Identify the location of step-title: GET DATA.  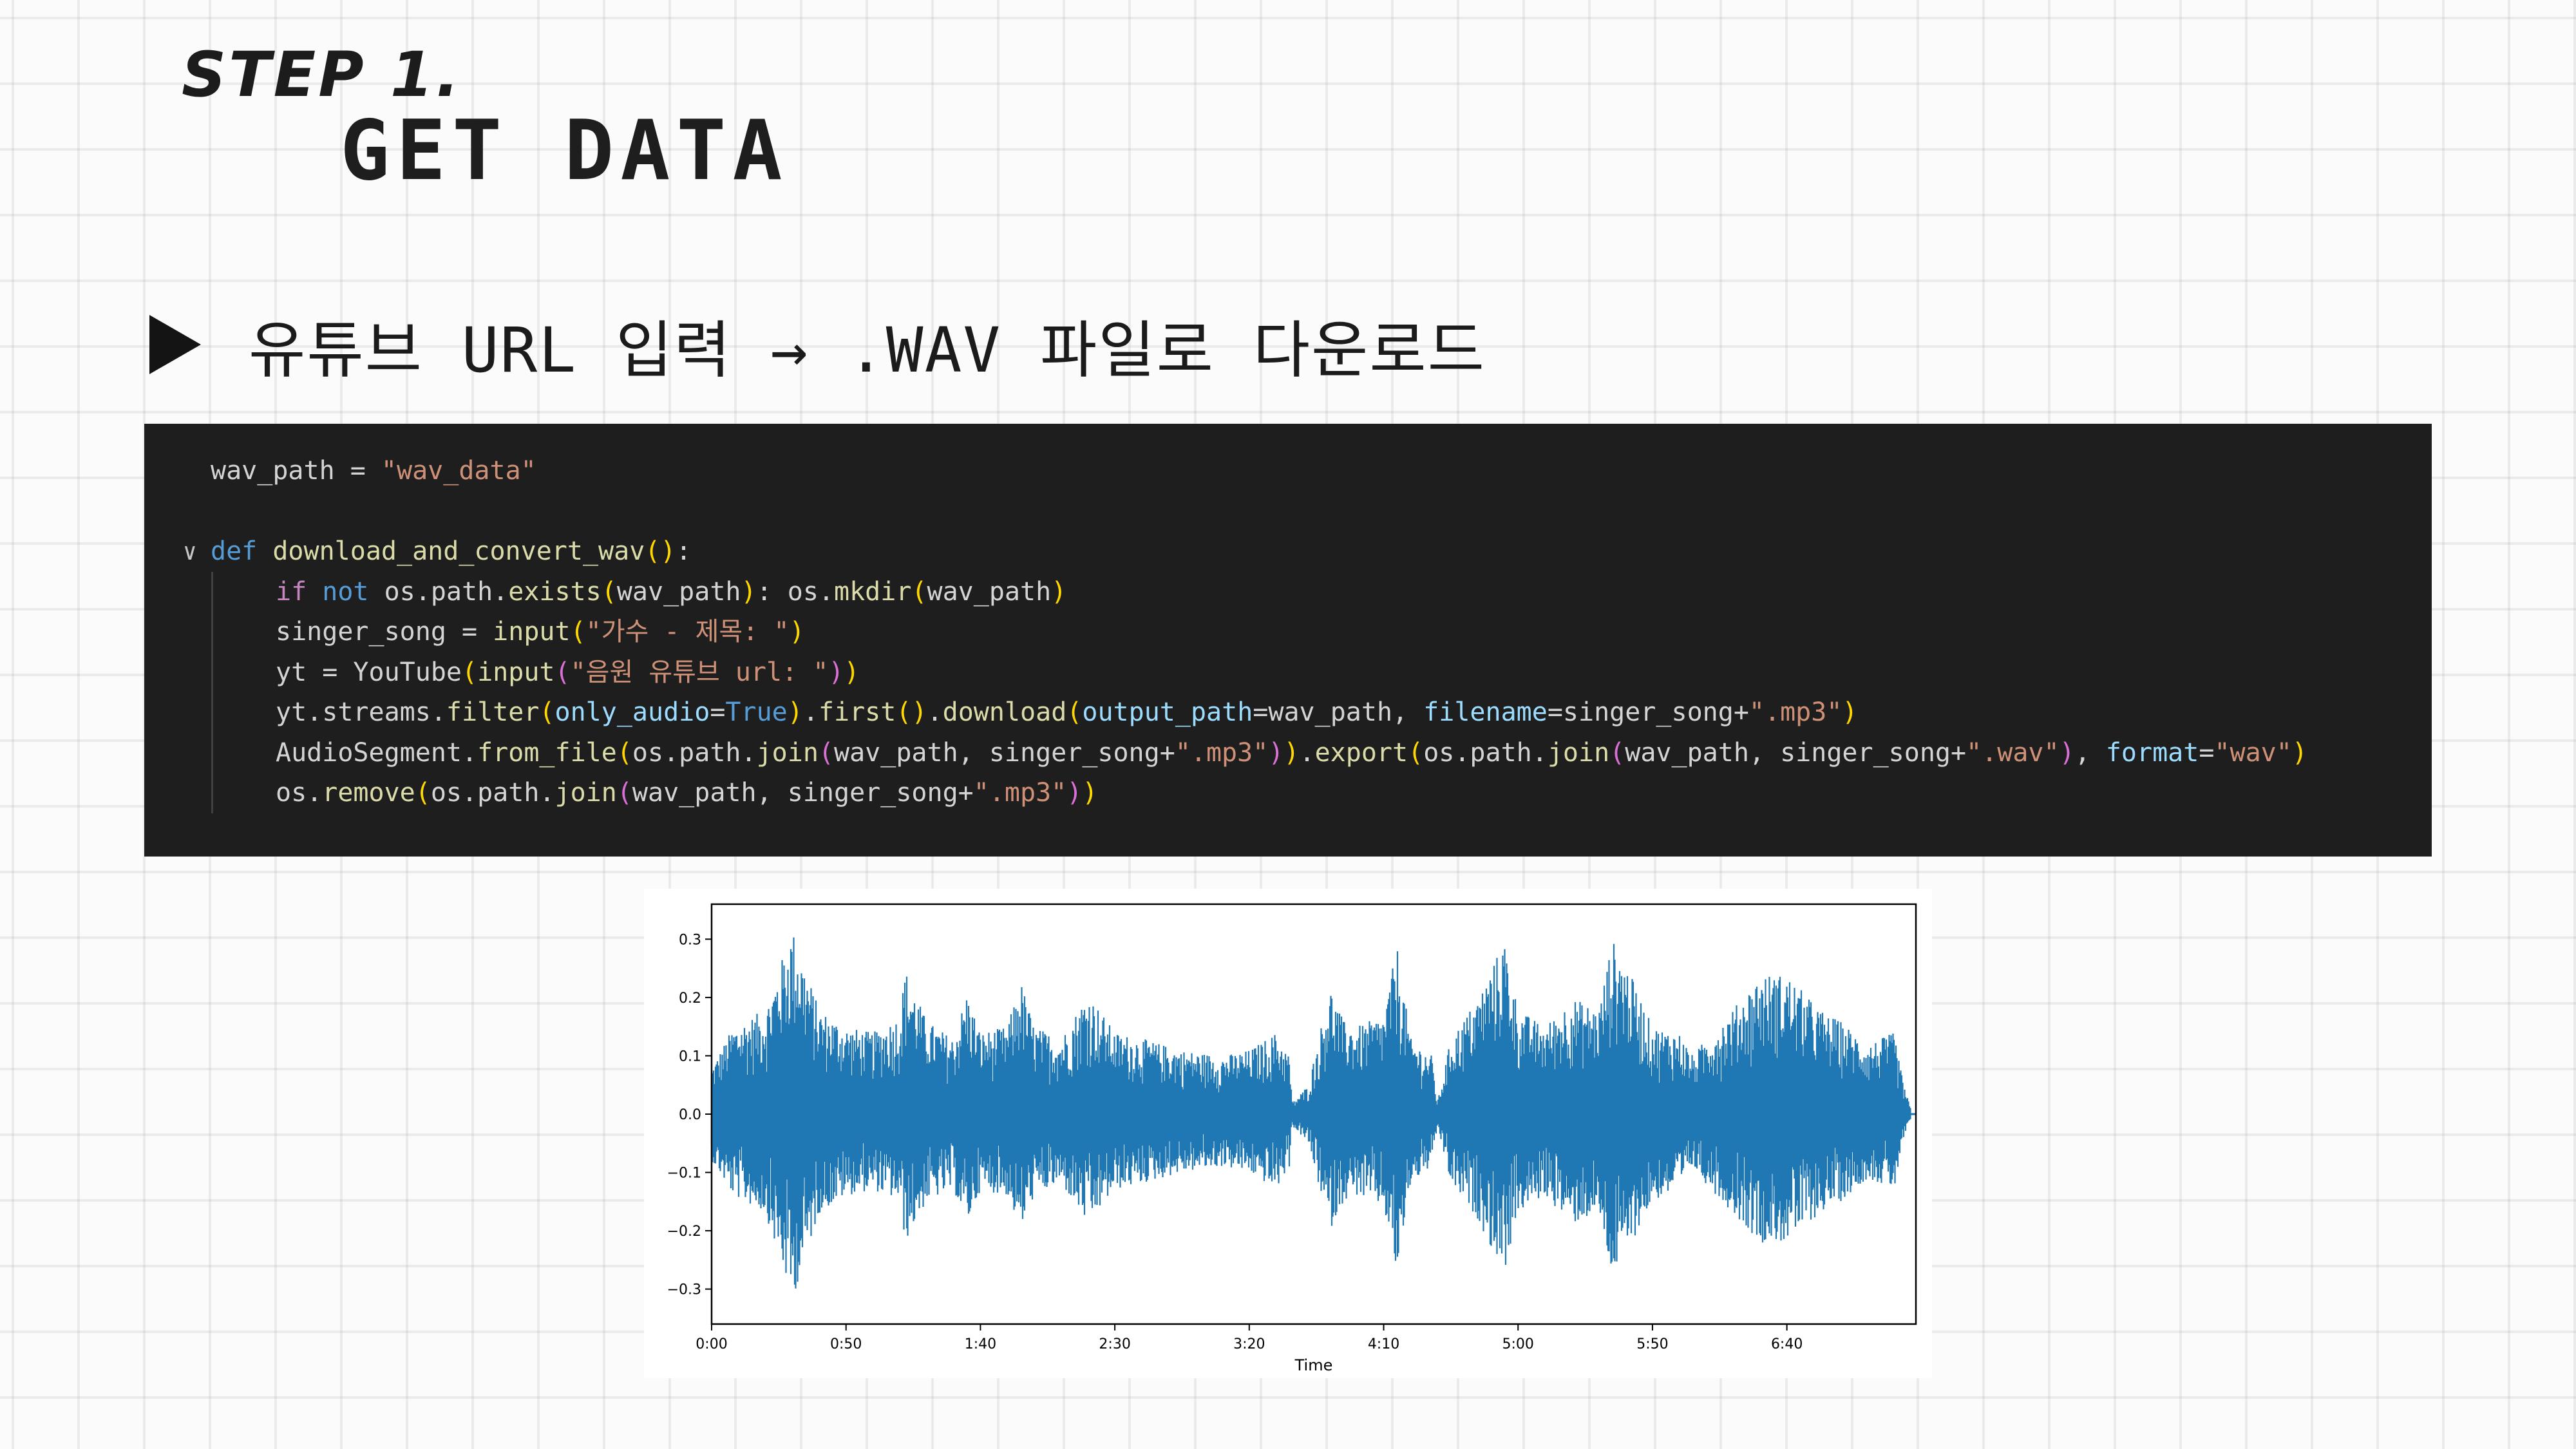
(564, 151).